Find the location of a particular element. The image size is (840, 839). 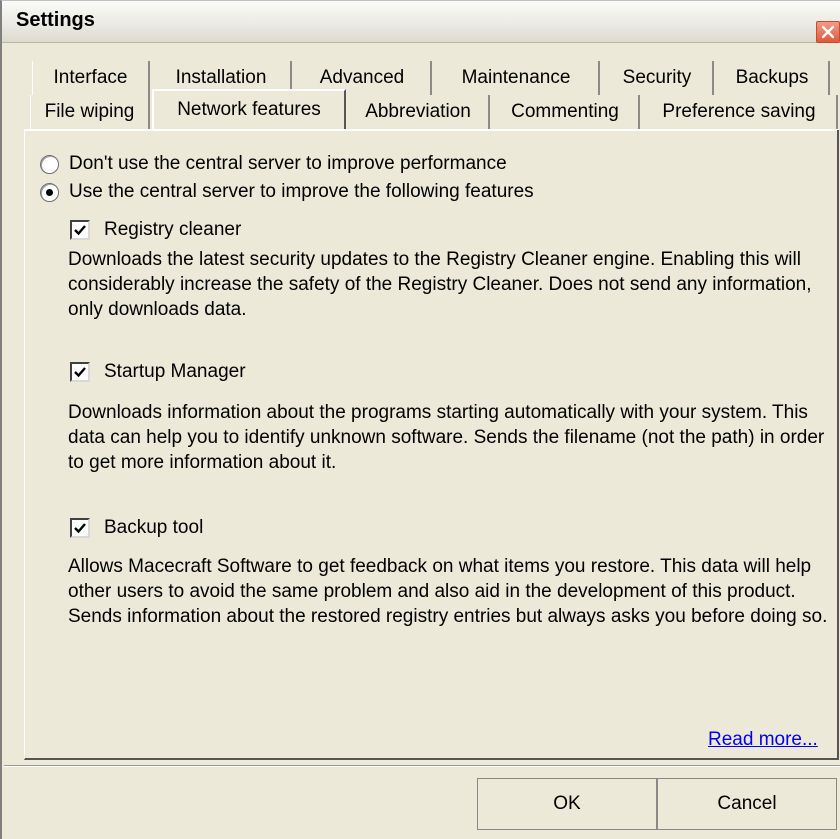

tab-label: Interface is located at coordinates (90, 77).